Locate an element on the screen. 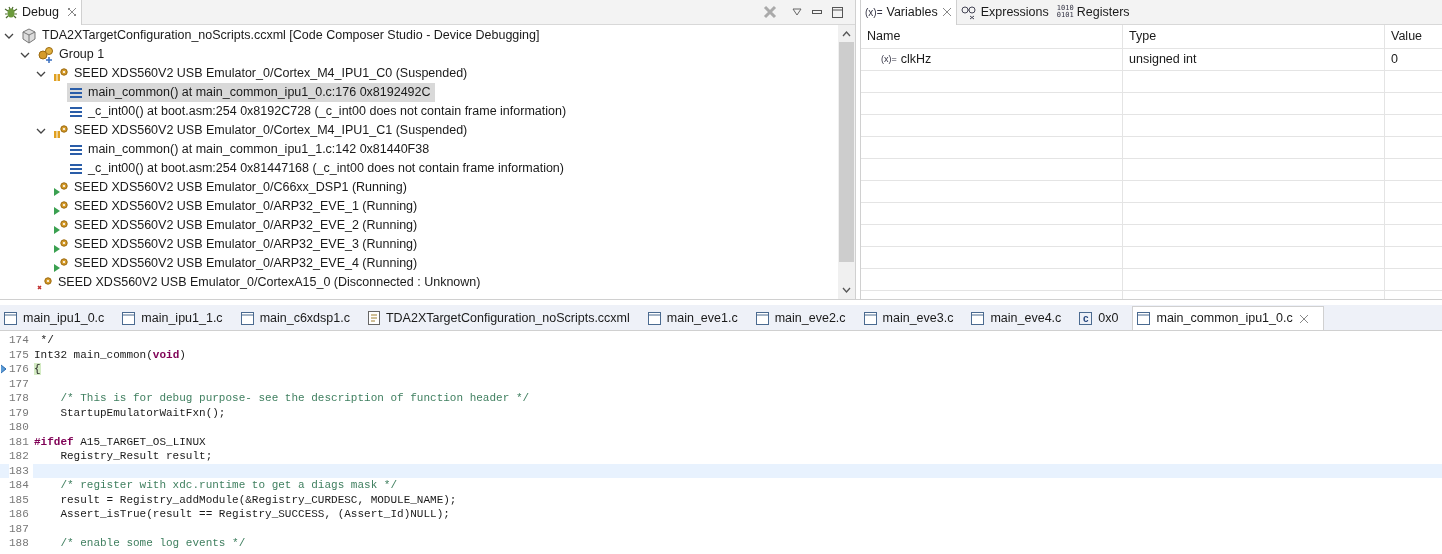 The image size is (1442, 554). variable-icon: (x)= is located at coordinates (889, 59).